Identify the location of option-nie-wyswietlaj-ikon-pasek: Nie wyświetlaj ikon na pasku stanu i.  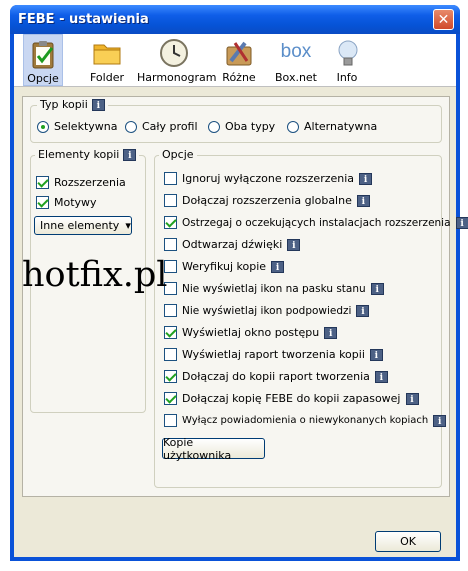
(274, 288).